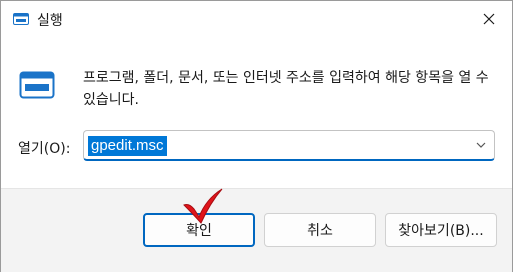  I want to click on run-icon-large, so click(37, 85).